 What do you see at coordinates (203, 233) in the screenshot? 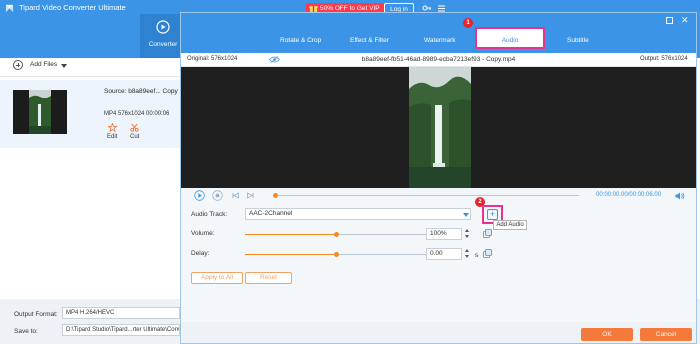
I see `volume-label: Volume:` at bounding box center [203, 233].